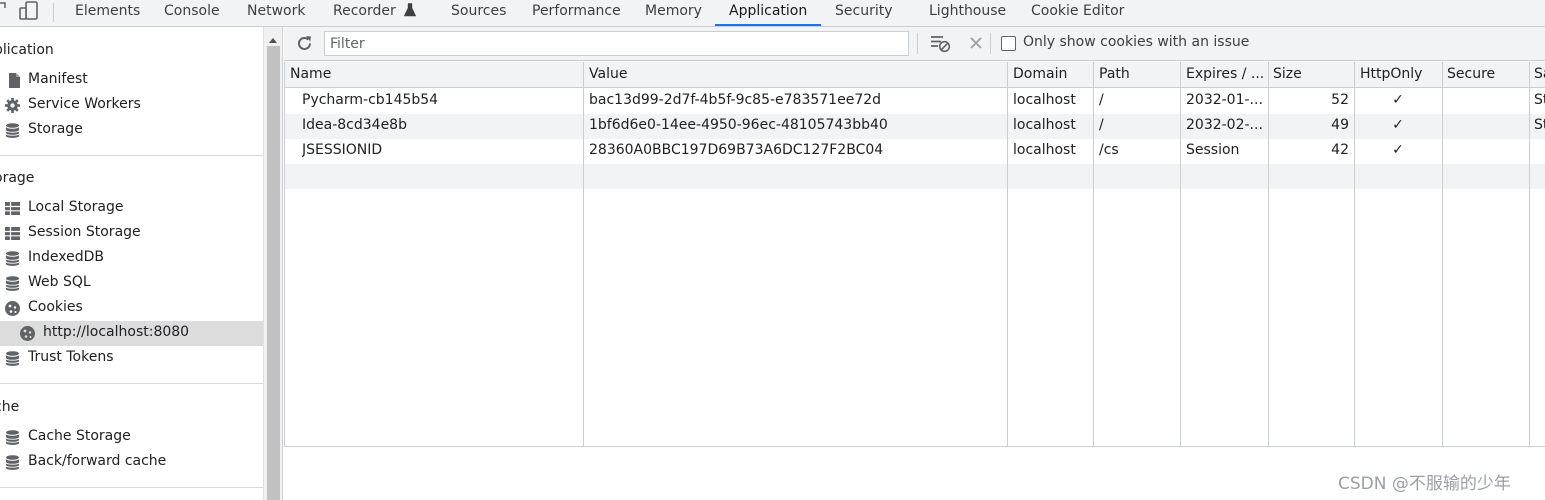 Image resolution: width=1545 pixels, height=500 pixels. I want to click on sidebar-item-back-forward-cache: Back/forward cache, so click(131, 462).